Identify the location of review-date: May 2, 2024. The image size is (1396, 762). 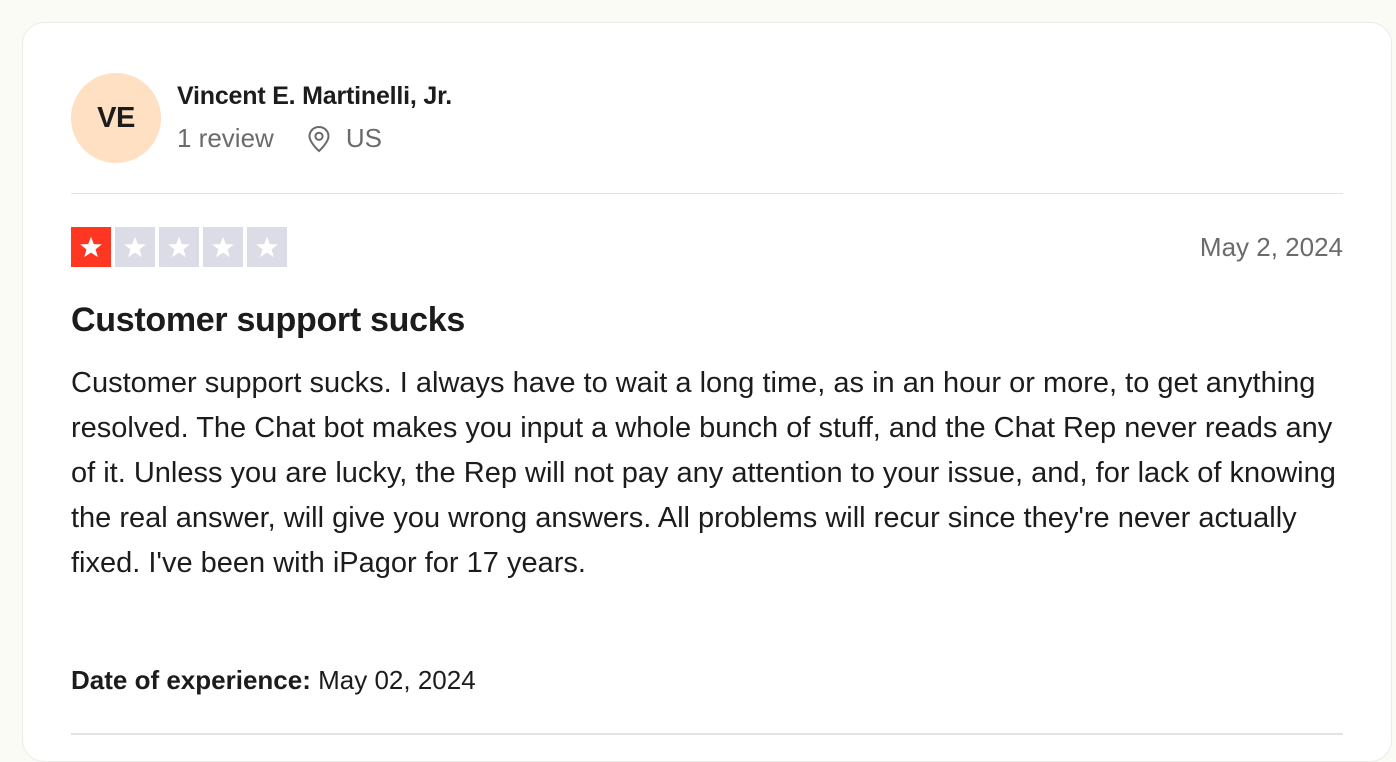
(1271, 246).